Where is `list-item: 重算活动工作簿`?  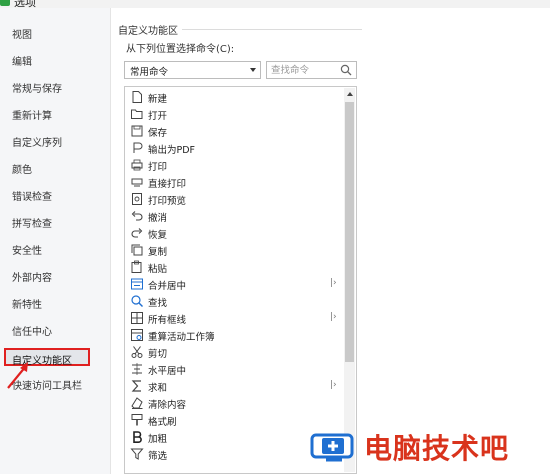
list-item: 重算活动工作簿 is located at coordinates (234, 335).